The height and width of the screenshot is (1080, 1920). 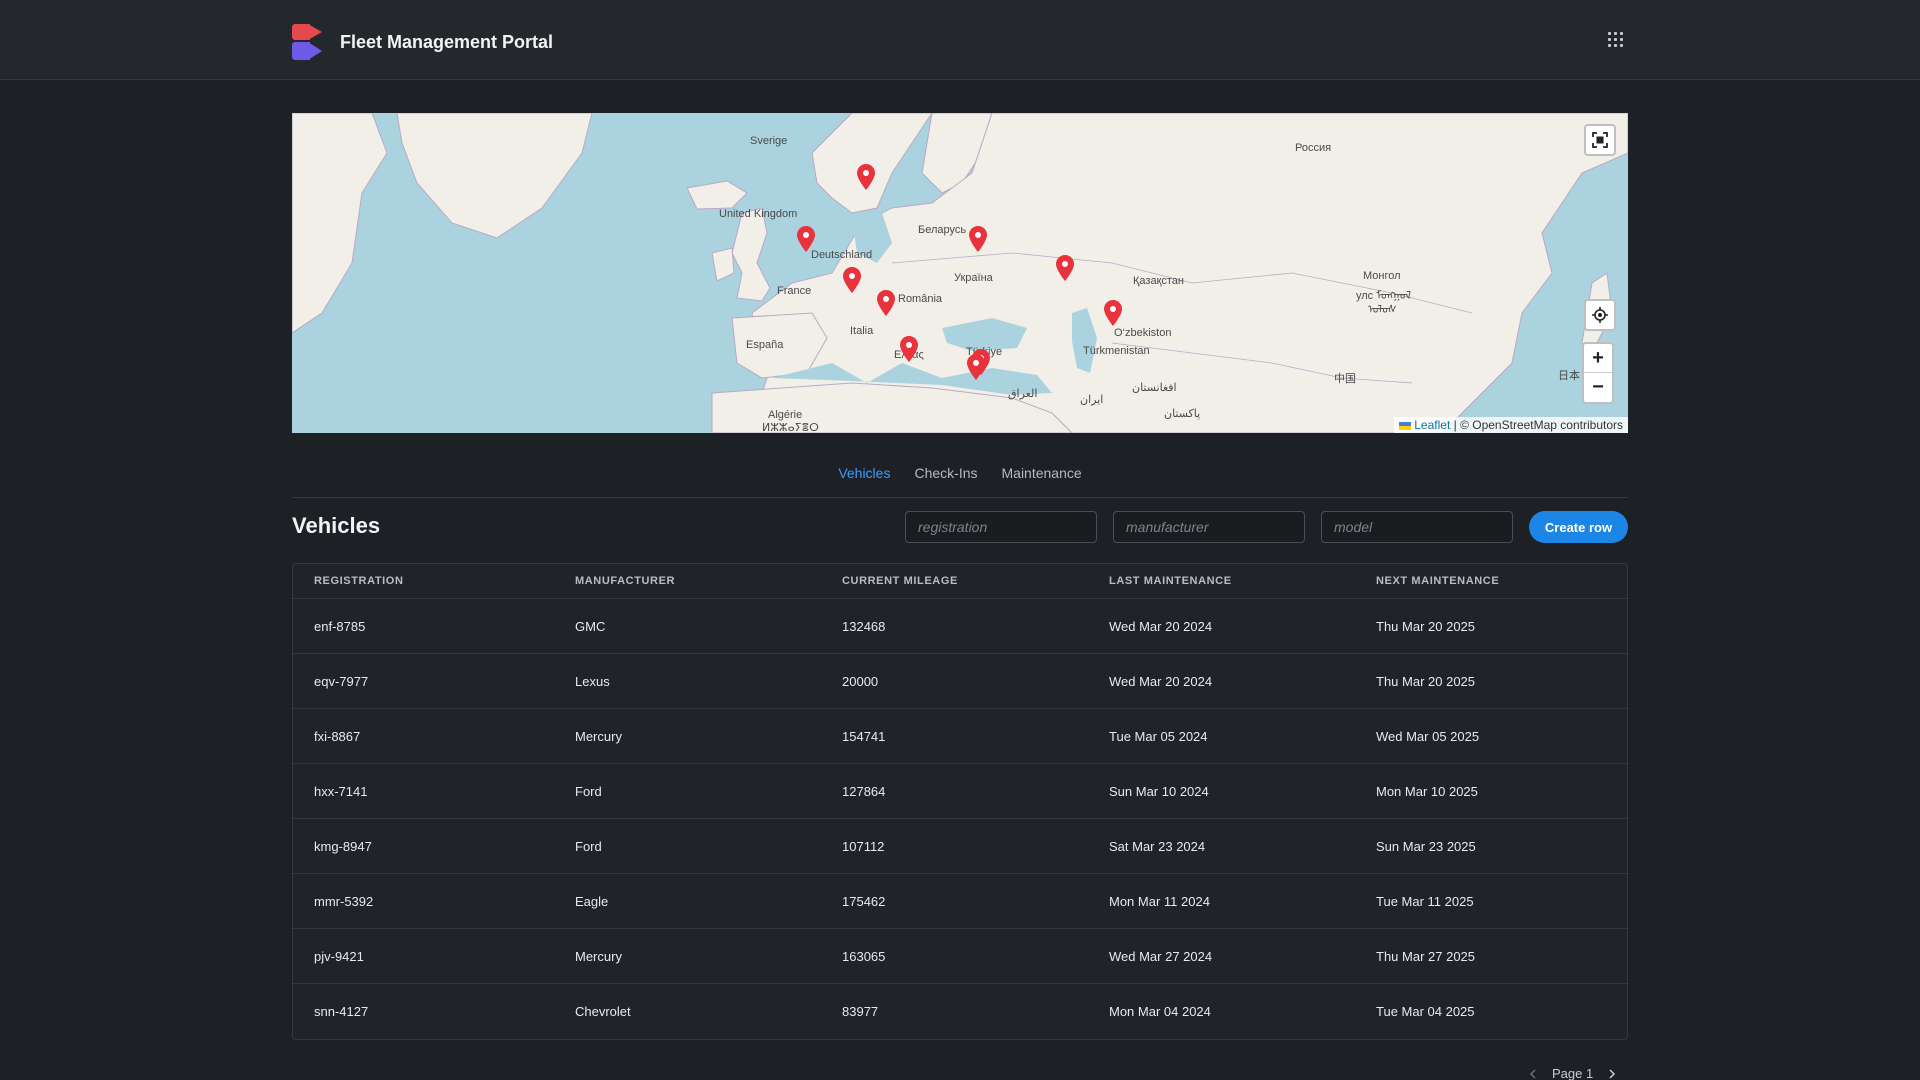 What do you see at coordinates (1159, 901) in the screenshot?
I see `last-maintenance-cell: Mon Mar 11 2024` at bounding box center [1159, 901].